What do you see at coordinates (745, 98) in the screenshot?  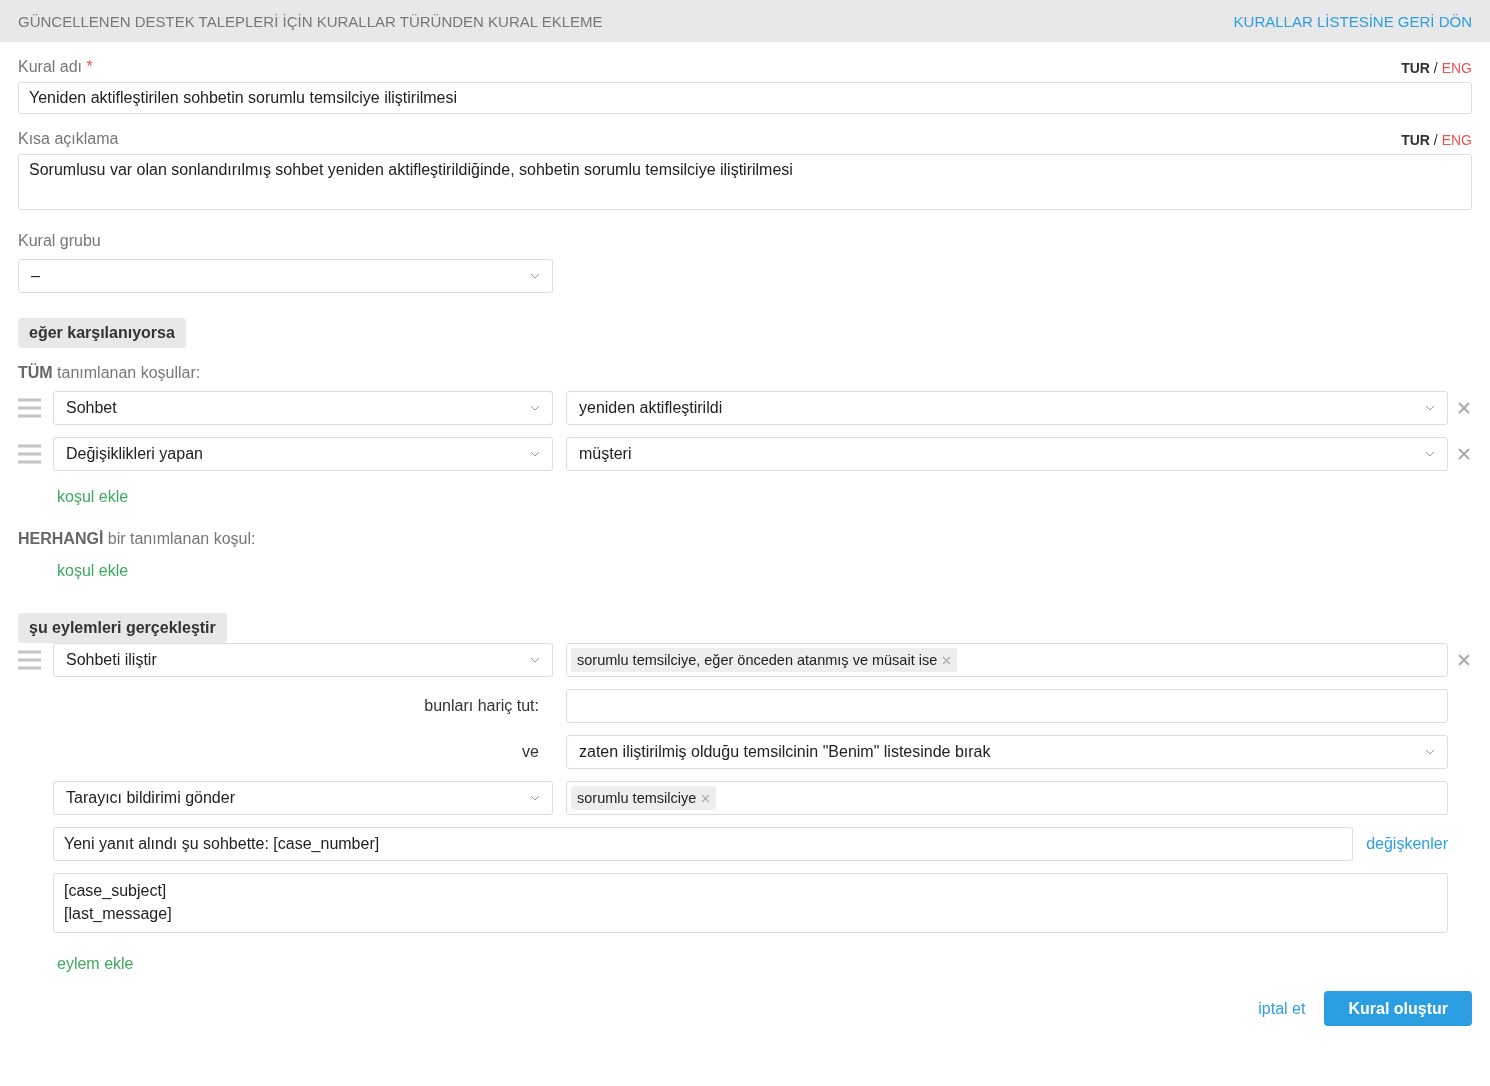 I see `rule-name-field: Yeniden aktifleştirilen sohbetin sorumlu temsilciye iliştirilmesi` at bounding box center [745, 98].